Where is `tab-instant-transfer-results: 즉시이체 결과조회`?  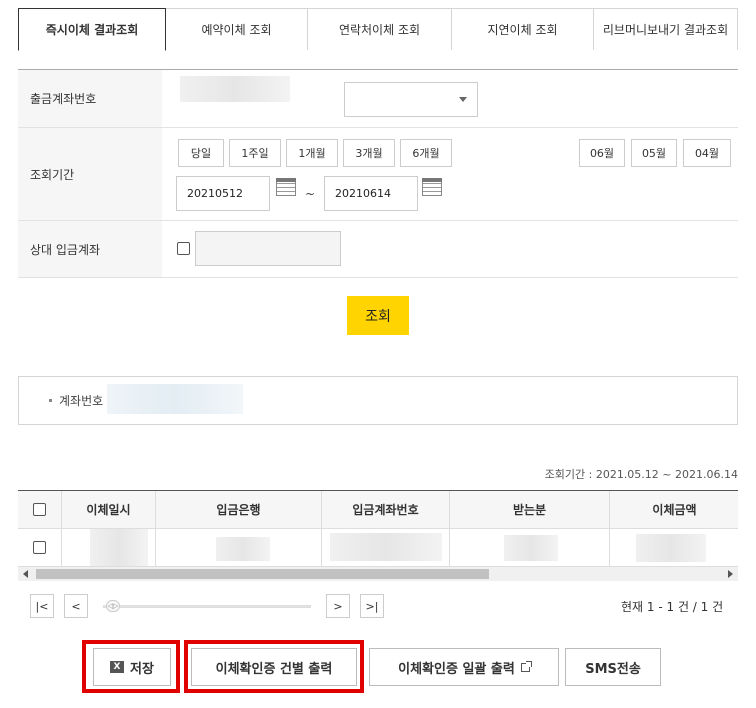
tab-instant-transfer-results: 즉시이체 결과조회 is located at coordinates (92, 29).